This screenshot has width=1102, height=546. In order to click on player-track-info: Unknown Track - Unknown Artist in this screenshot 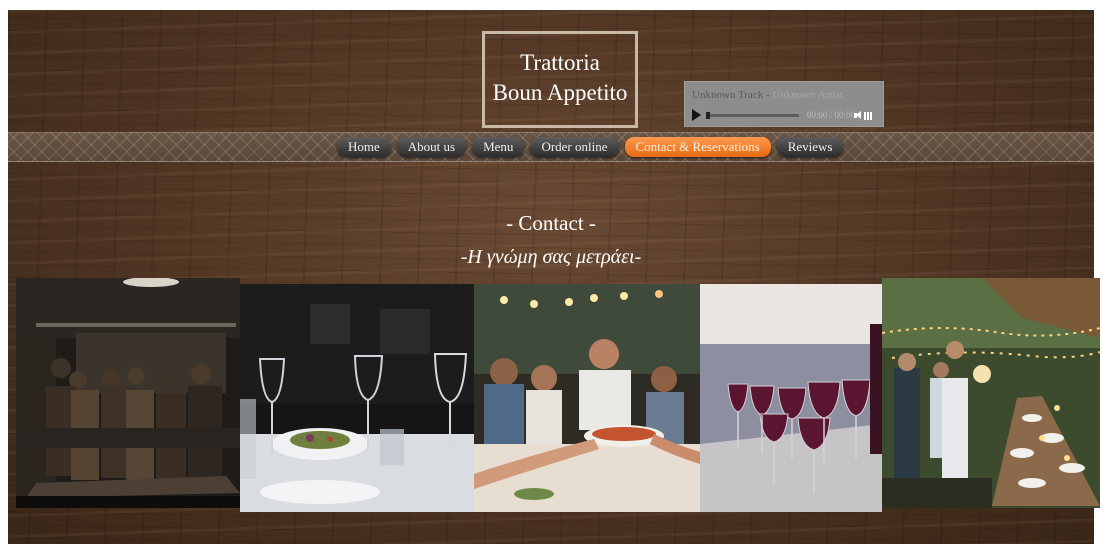, I will do `click(767, 95)`.